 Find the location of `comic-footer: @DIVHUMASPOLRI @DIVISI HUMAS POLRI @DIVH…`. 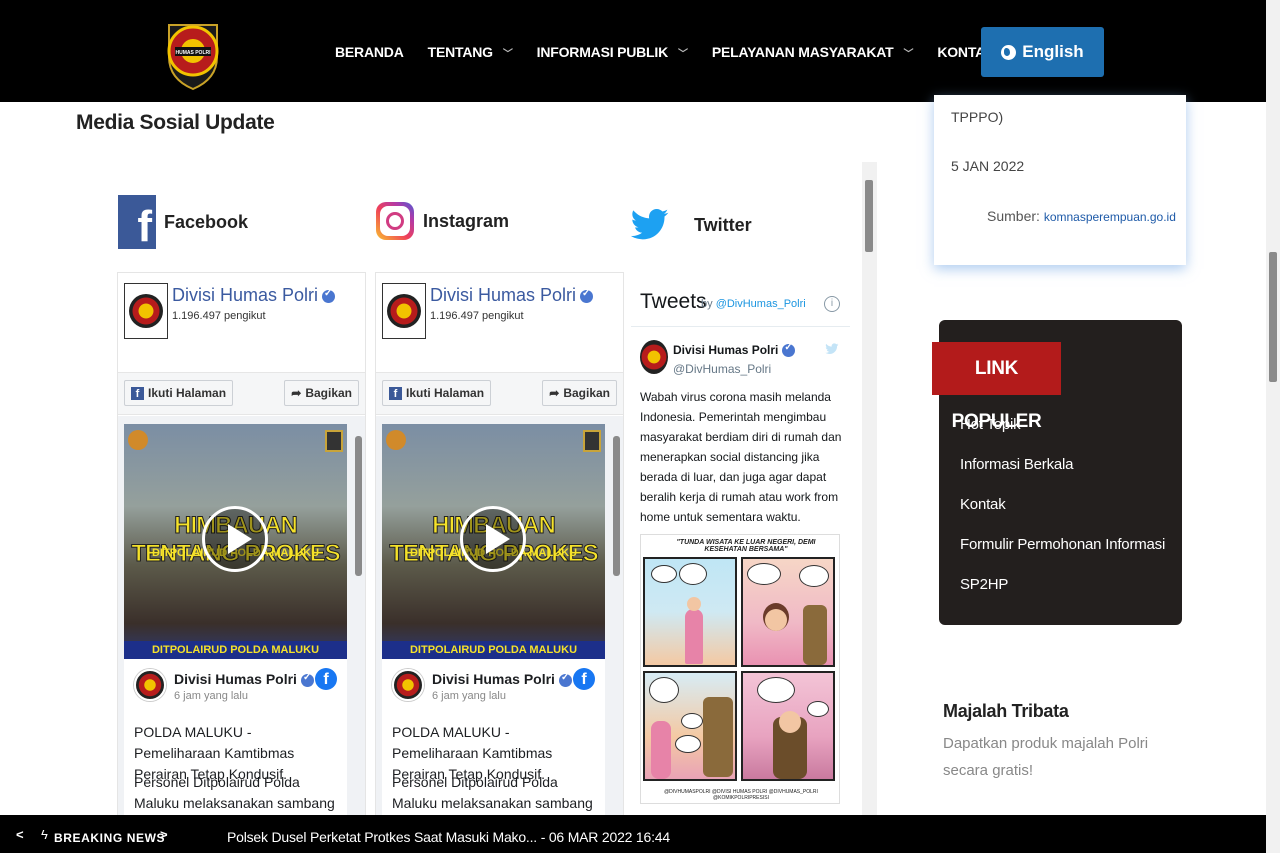

comic-footer: @DIVHUMASPOLRI @DIVISI HUMAS POLRI @DIVH… is located at coordinates (741, 795).